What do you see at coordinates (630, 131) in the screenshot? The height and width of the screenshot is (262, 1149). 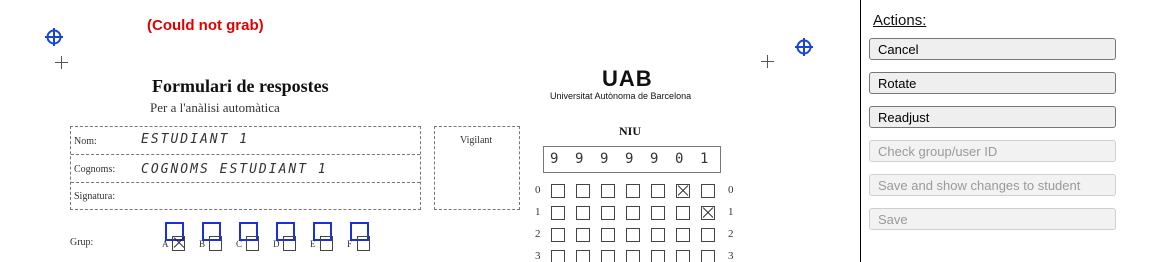 I see `niu-label: NIU` at bounding box center [630, 131].